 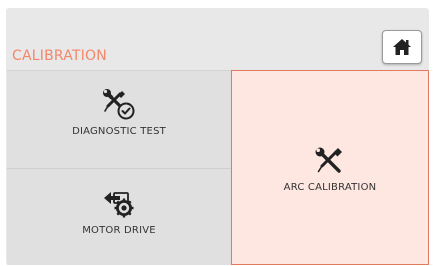 What do you see at coordinates (119, 104) in the screenshot?
I see `wrench-screwdriver-check-icon` at bounding box center [119, 104].